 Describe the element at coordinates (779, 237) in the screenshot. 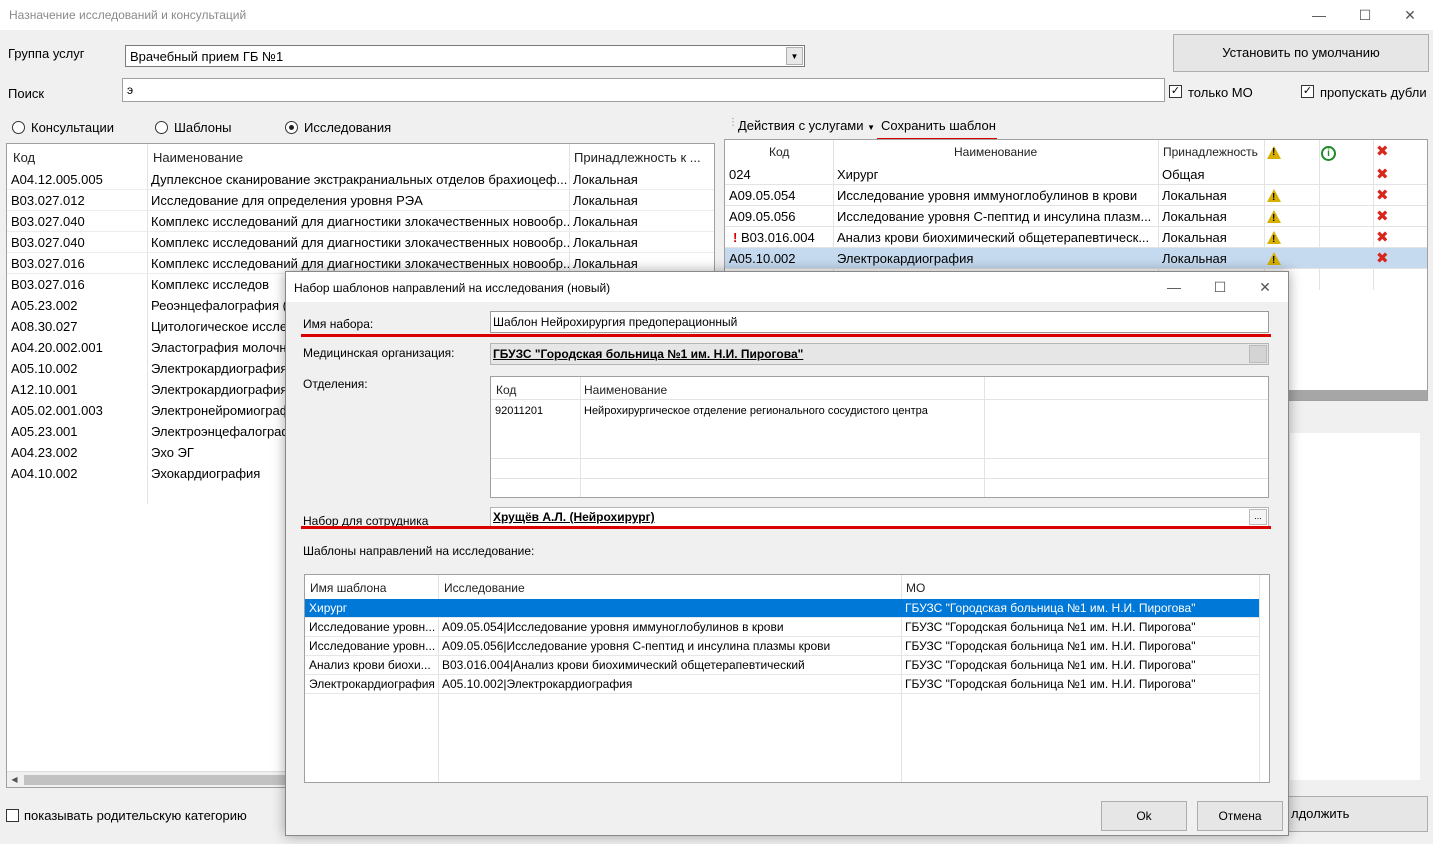

I see `cell-code: ! B03.016.004` at that location.